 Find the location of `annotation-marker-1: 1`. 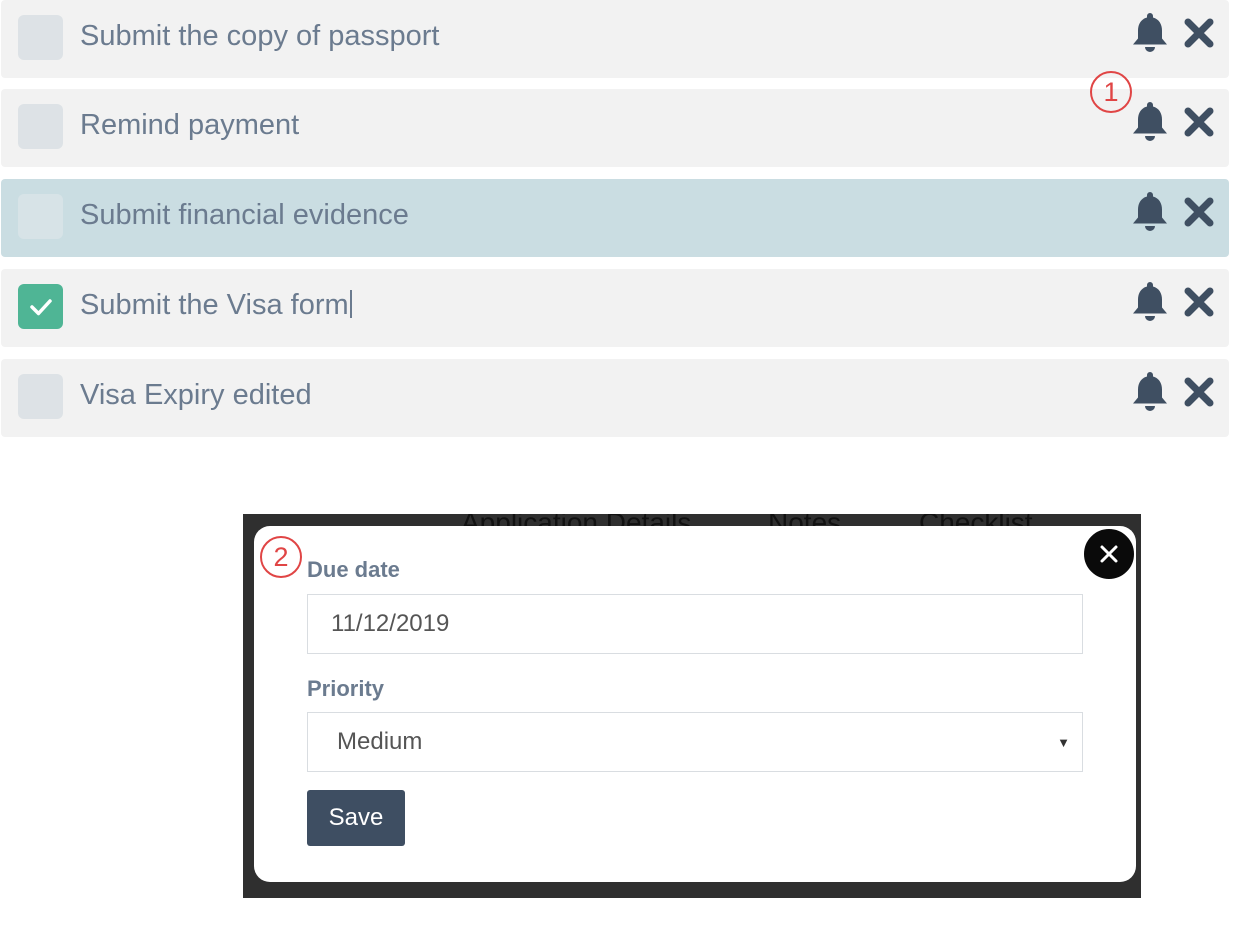

annotation-marker-1: 1 is located at coordinates (1111, 92).